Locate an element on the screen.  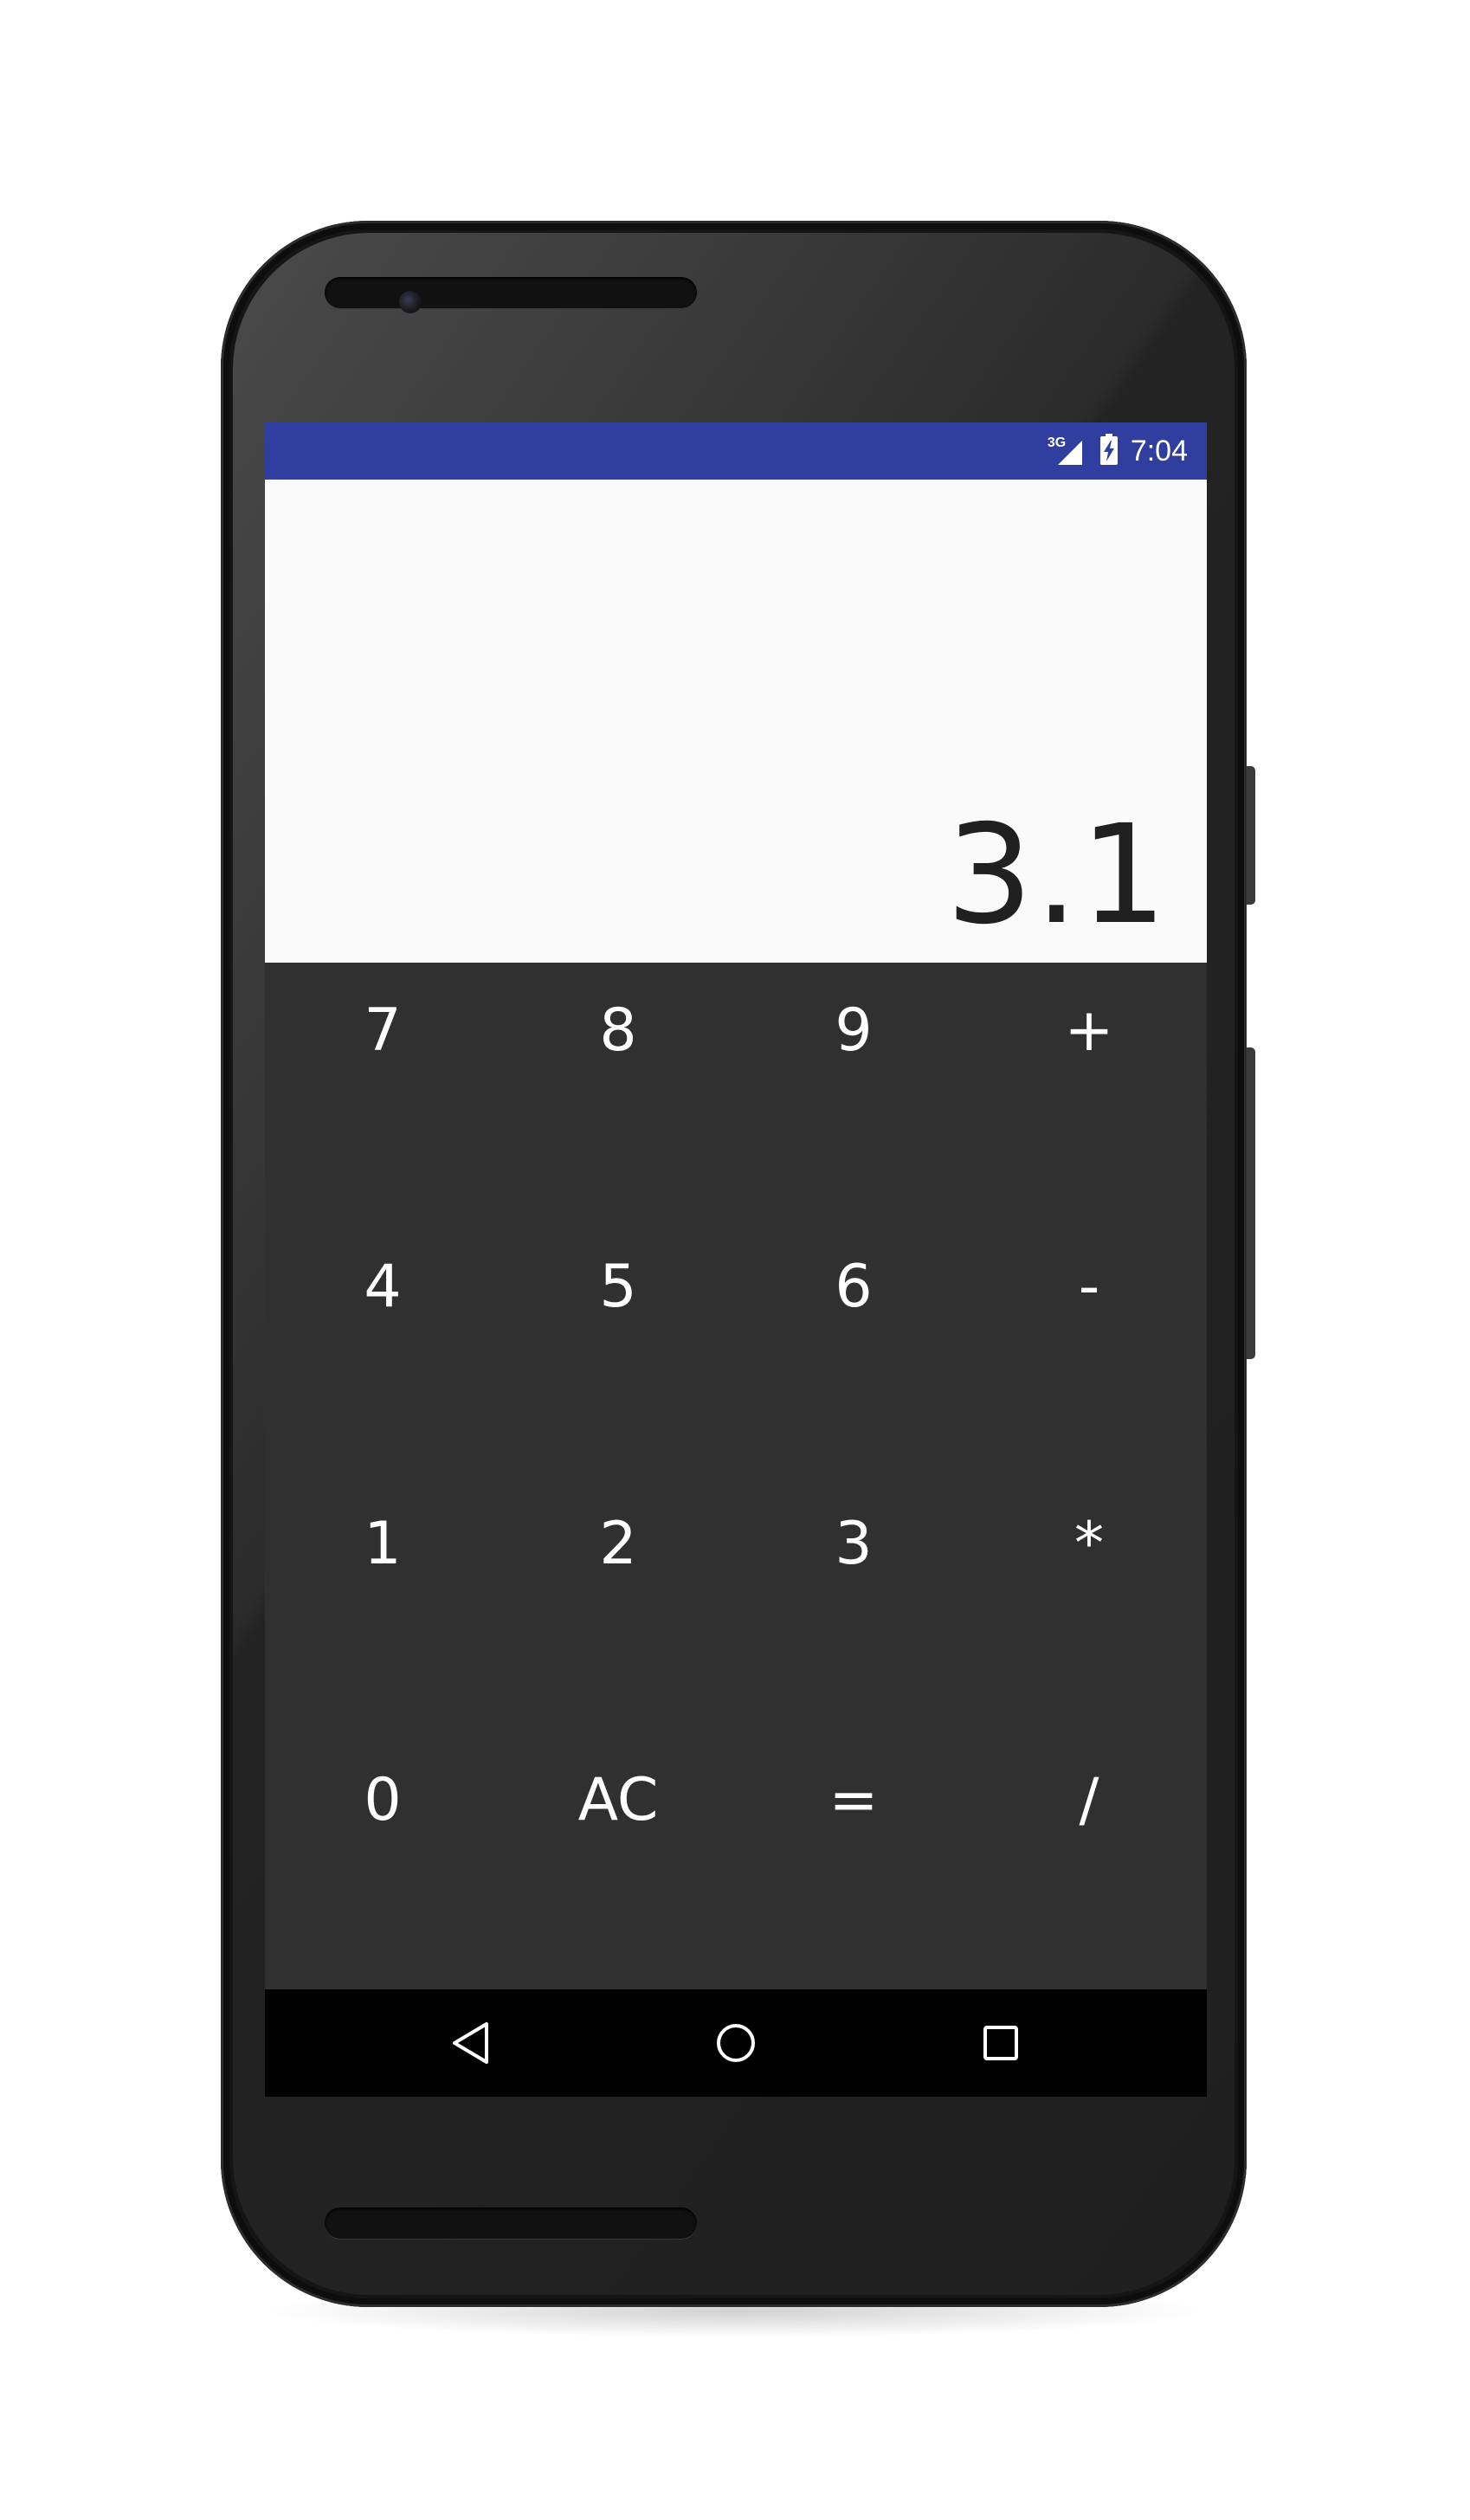
signal-icon: 3G is located at coordinates (1068, 451).